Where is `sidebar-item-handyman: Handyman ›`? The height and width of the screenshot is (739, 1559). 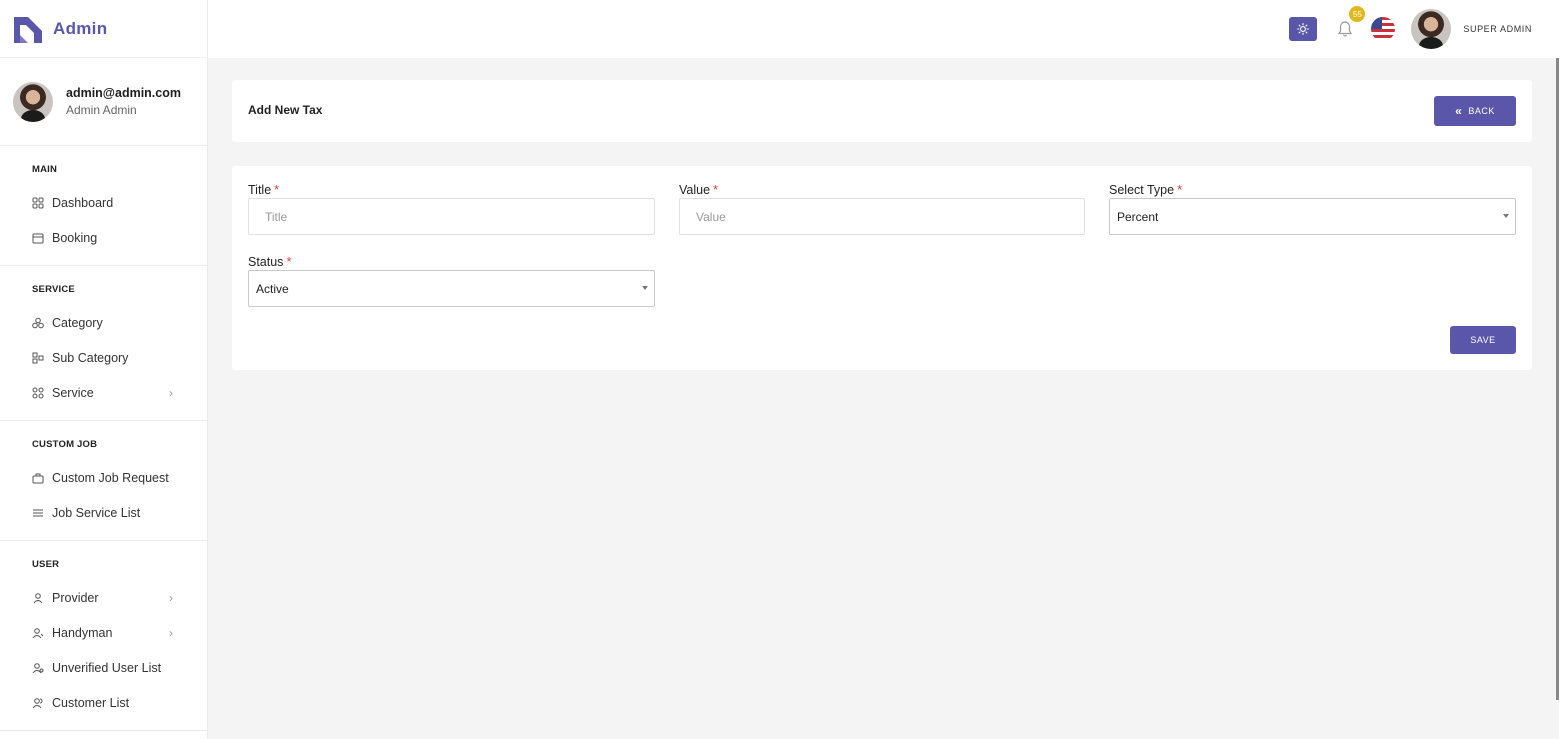
sidebar-item-handyman: Handyman › is located at coordinates (103, 632).